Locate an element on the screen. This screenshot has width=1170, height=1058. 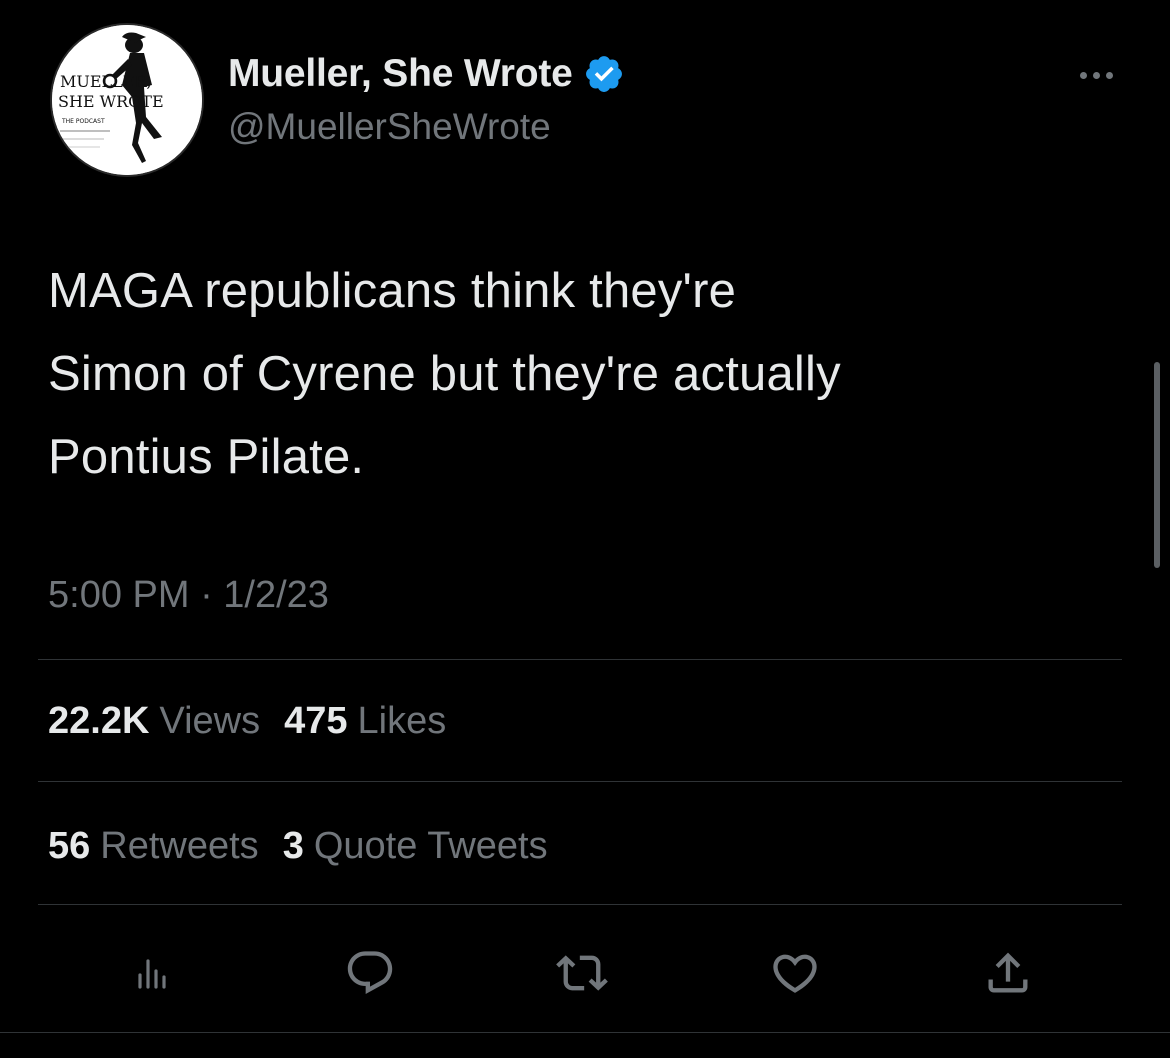
author-name-row: Mueller, She Wrote is located at coordinates (426, 74).